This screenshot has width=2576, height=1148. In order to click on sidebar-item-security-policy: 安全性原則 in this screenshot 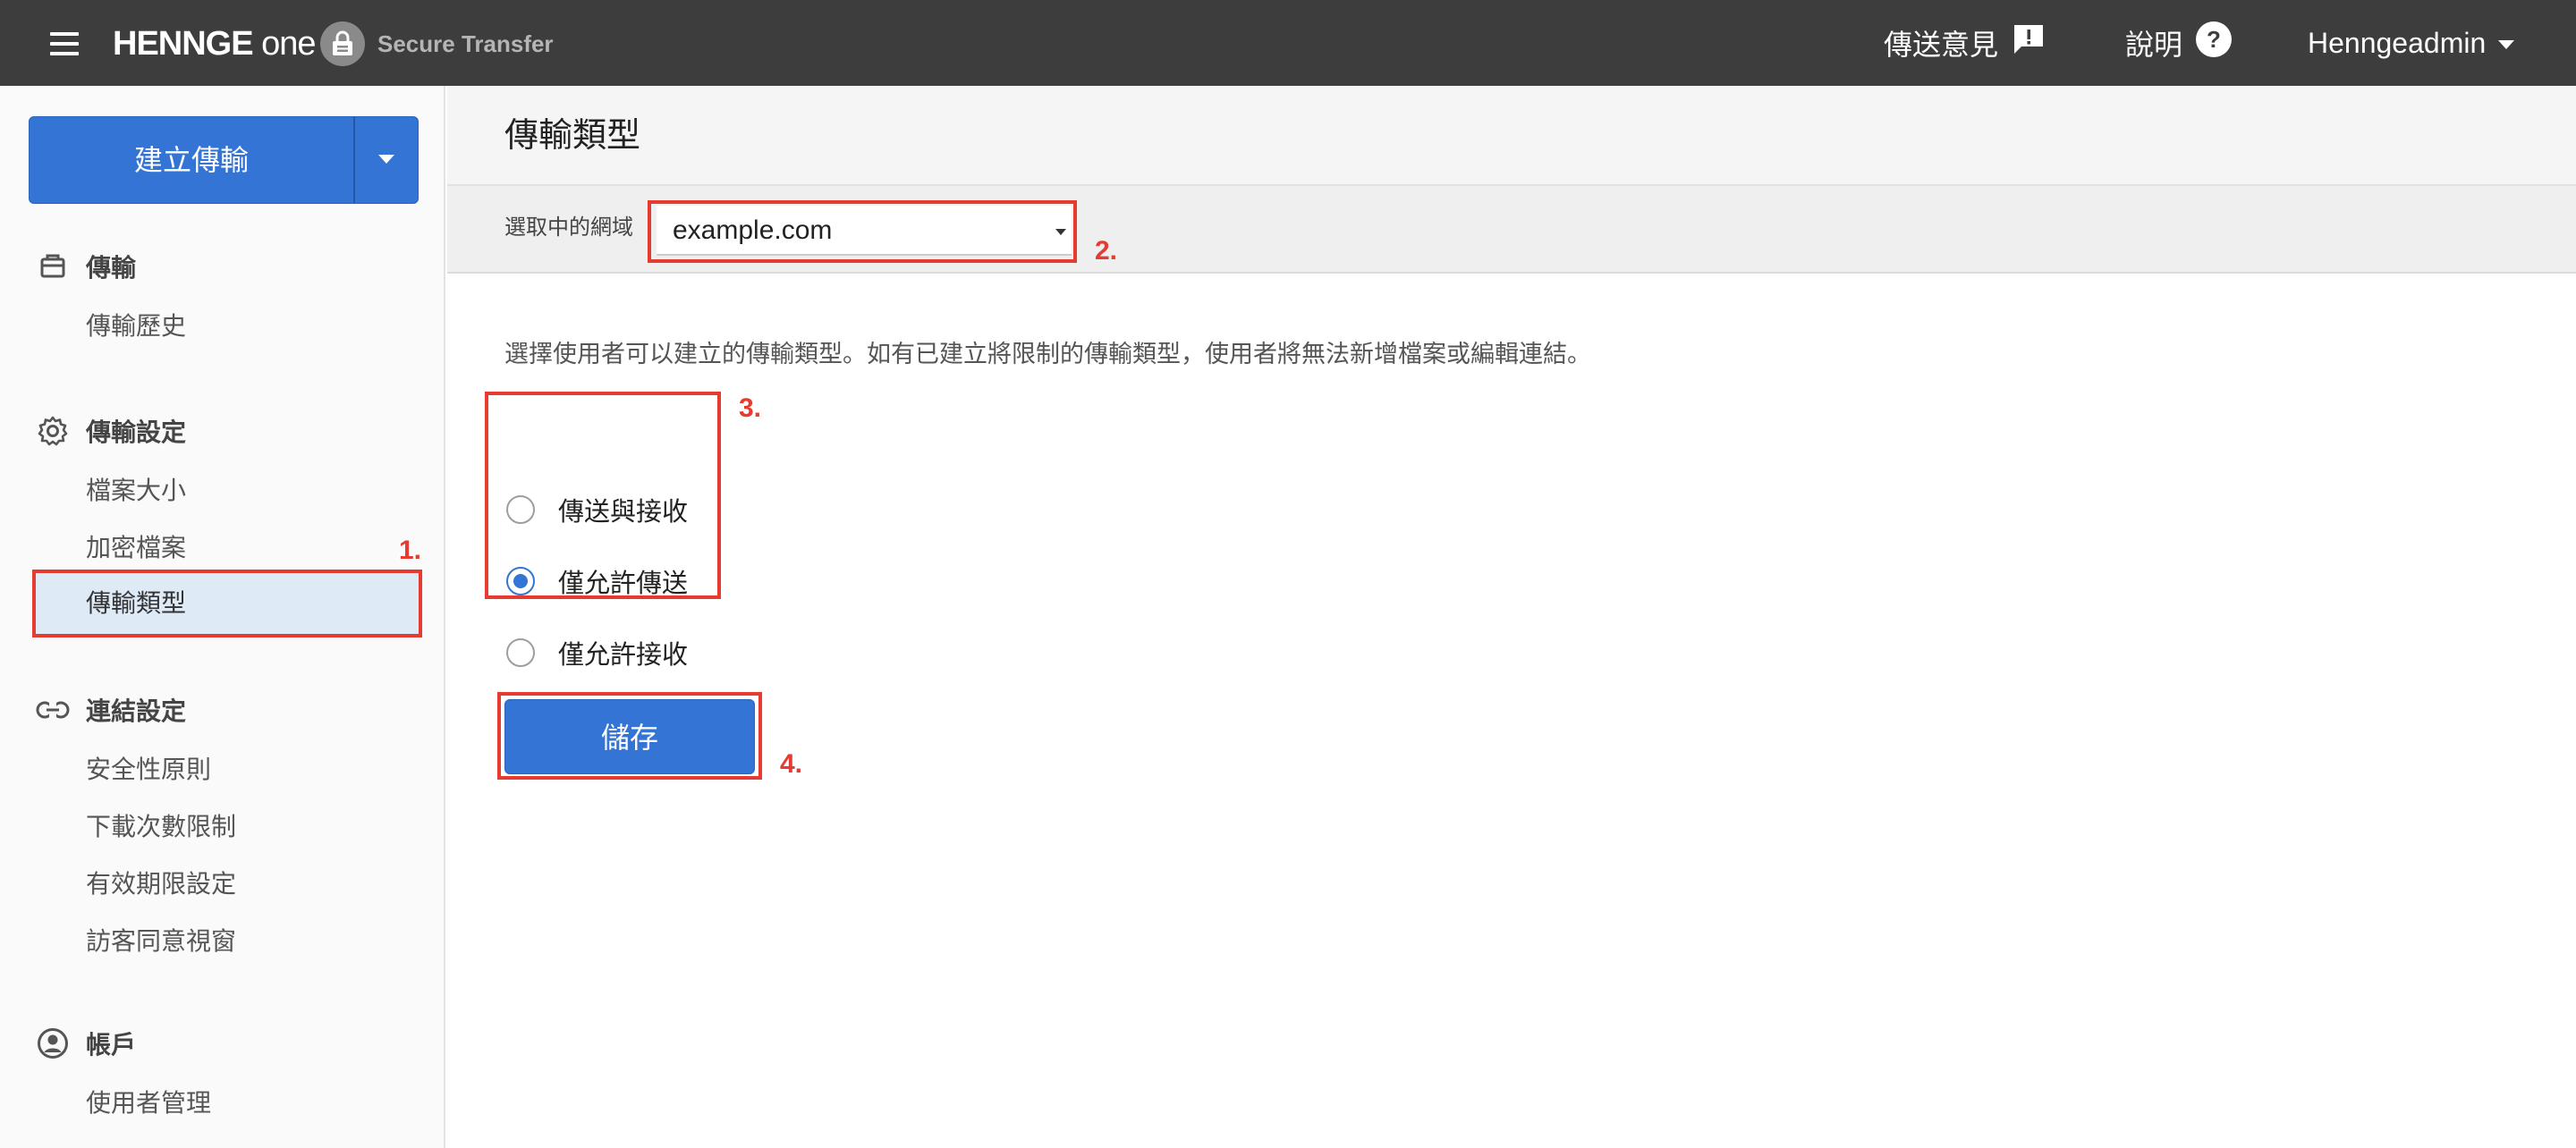, I will do `click(148, 770)`.